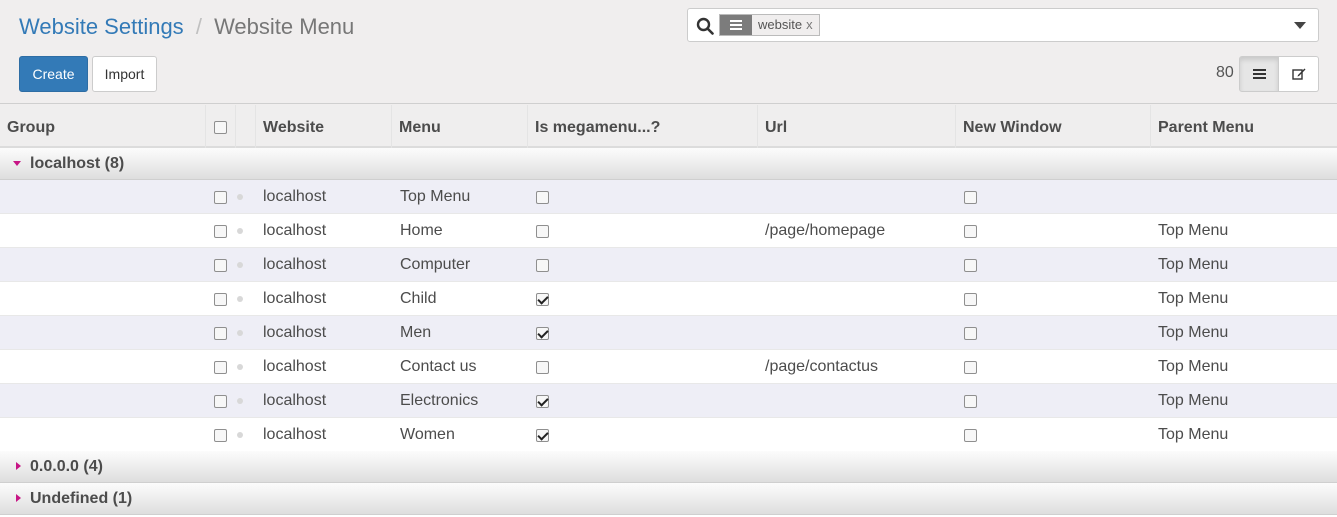  What do you see at coordinates (668, 265) in the screenshot?
I see `table-row: localhost Computer Top Menu` at bounding box center [668, 265].